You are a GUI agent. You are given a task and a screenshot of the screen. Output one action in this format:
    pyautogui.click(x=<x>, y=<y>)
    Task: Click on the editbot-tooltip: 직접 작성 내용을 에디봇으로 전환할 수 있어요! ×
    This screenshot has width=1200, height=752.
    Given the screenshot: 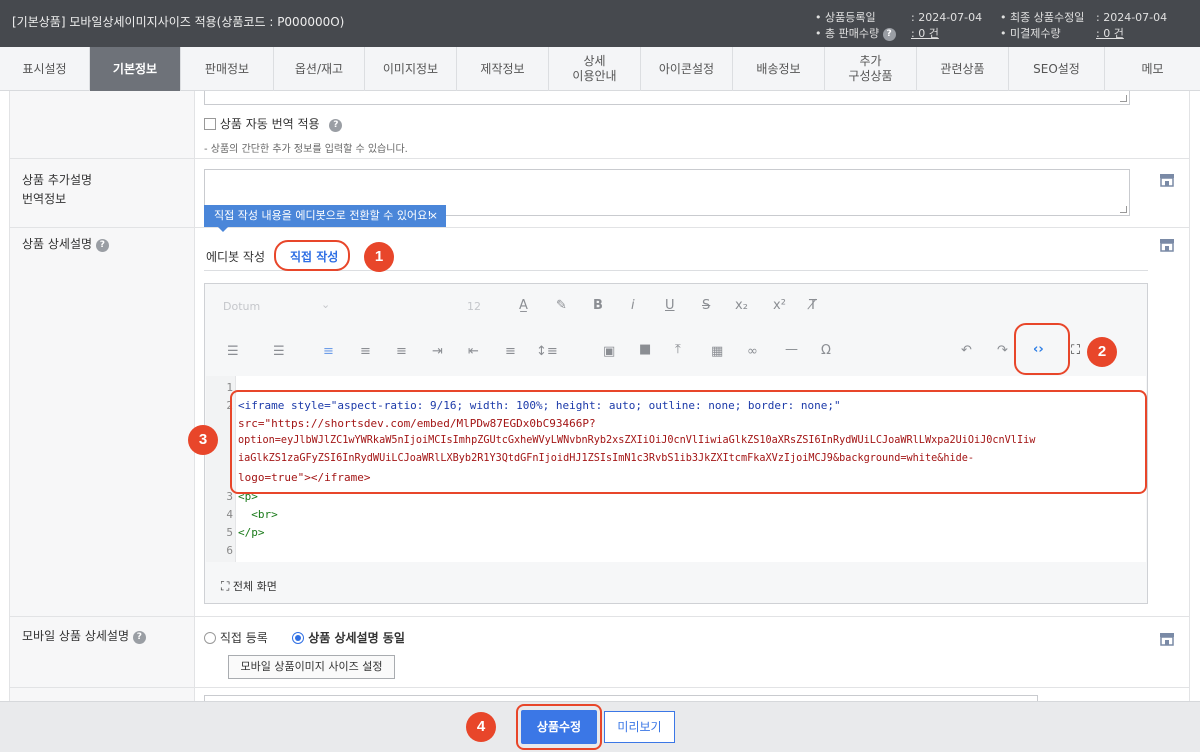 What is the action you would take?
    pyautogui.click(x=325, y=218)
    